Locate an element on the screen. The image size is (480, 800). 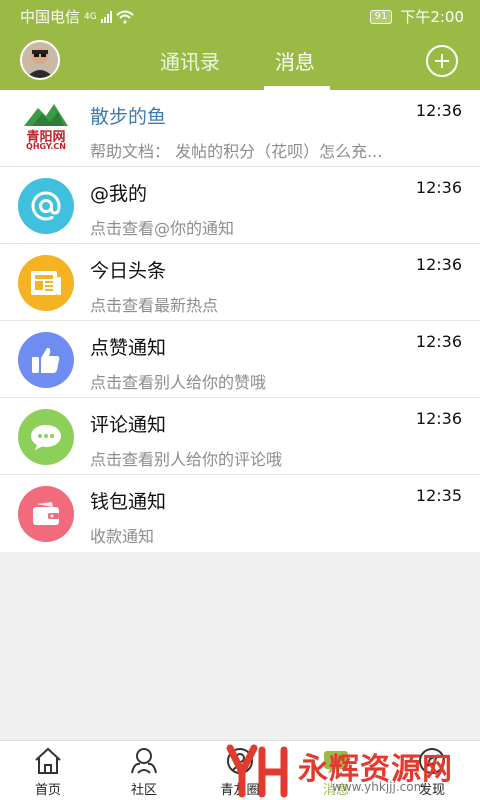
community-icon is located at coordinates (144, 761).